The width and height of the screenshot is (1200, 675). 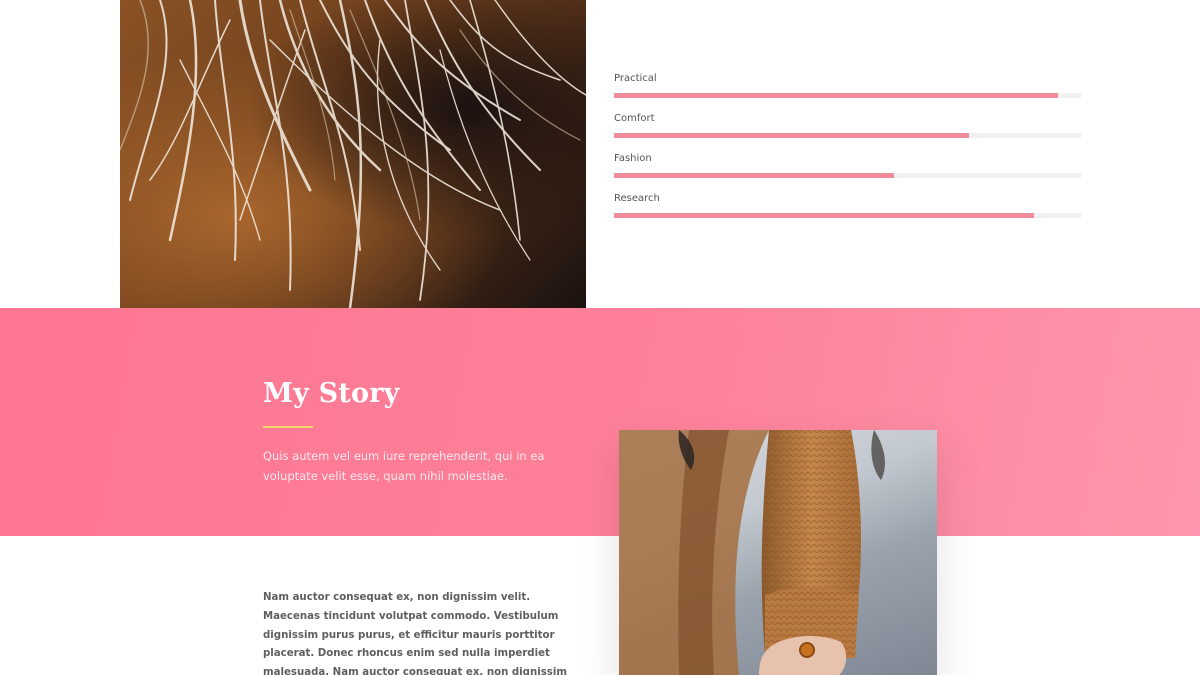 I want to click on skill-comfort: Comfort, so click(x=847, y=132).